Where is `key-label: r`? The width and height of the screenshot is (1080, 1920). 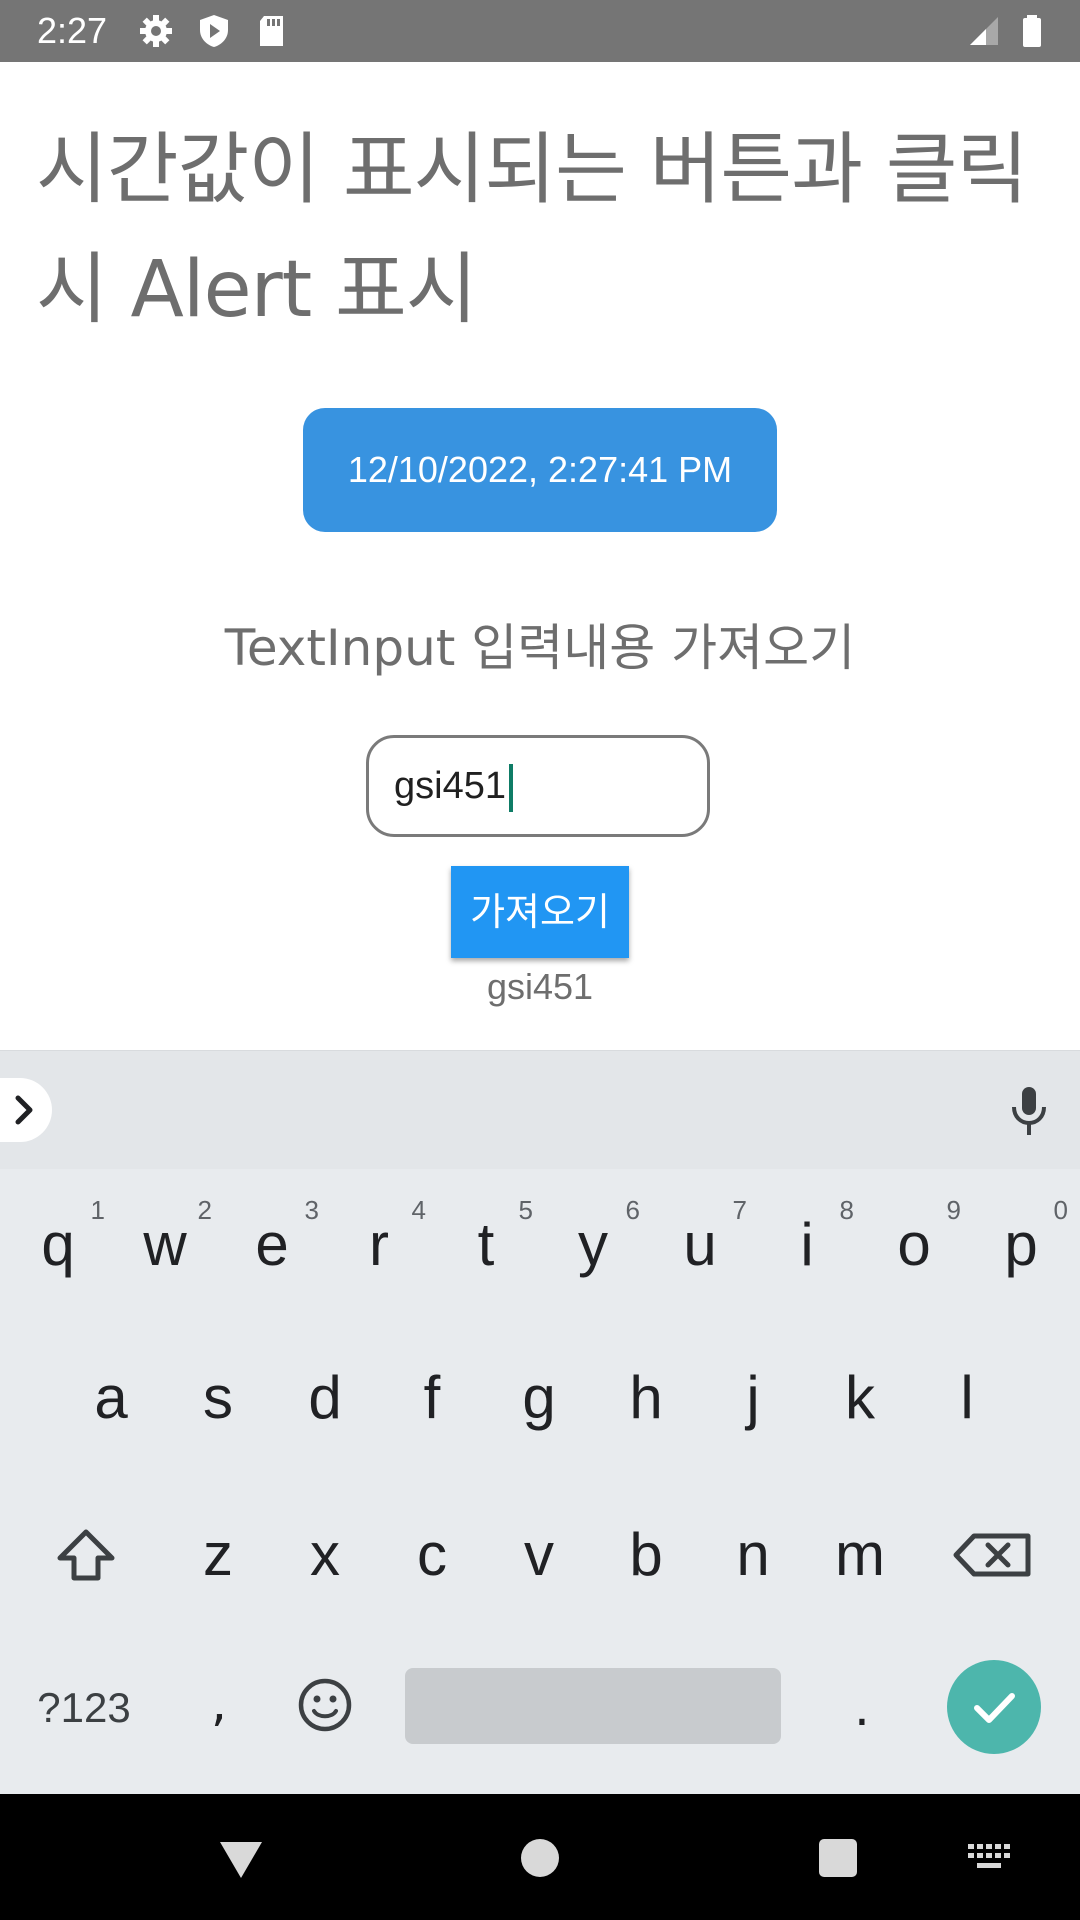 key-label: r is located at coordinates (379, 1244).